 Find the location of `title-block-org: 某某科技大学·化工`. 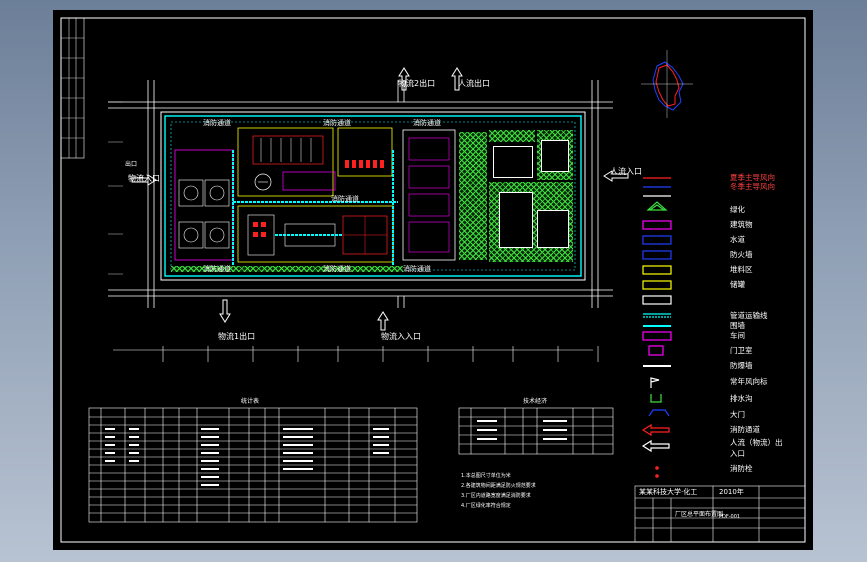

title-block-org: 某某科技大学·化工 is located at coordinates (668, 492).